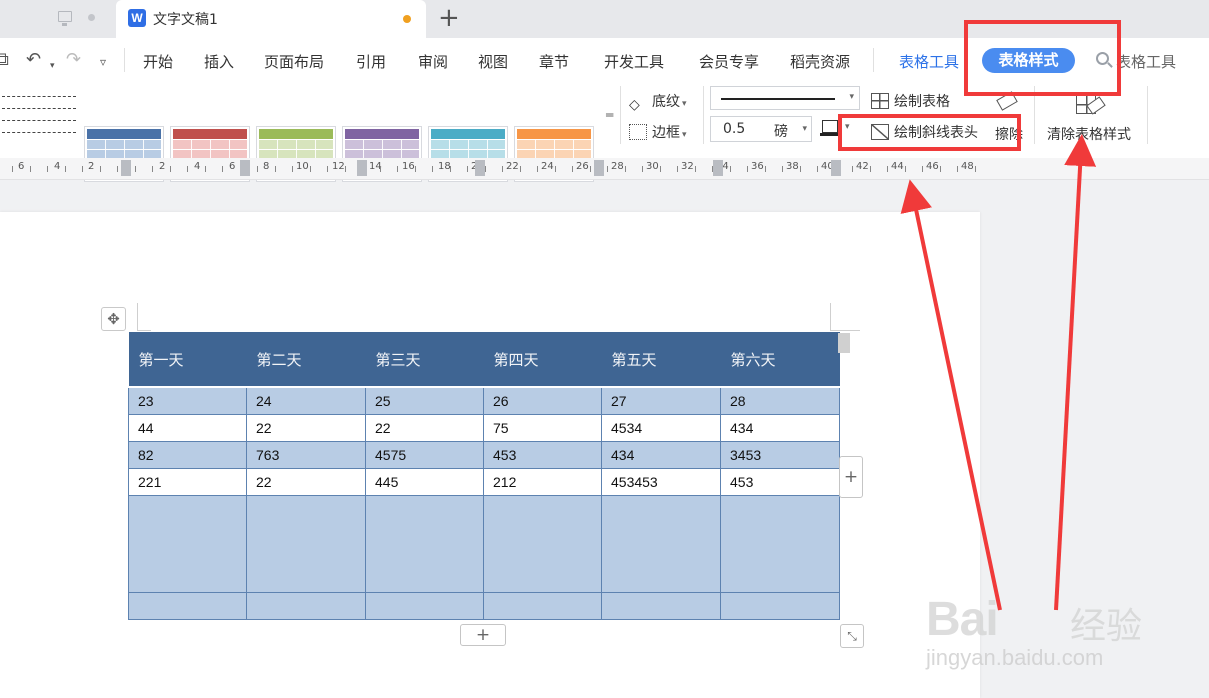 The height and width of the screenshot is (698, 1209). Describe the element at coordinates (951, 395) in the screenshot. I see `arrow-to-draw-diagonal` at that location.